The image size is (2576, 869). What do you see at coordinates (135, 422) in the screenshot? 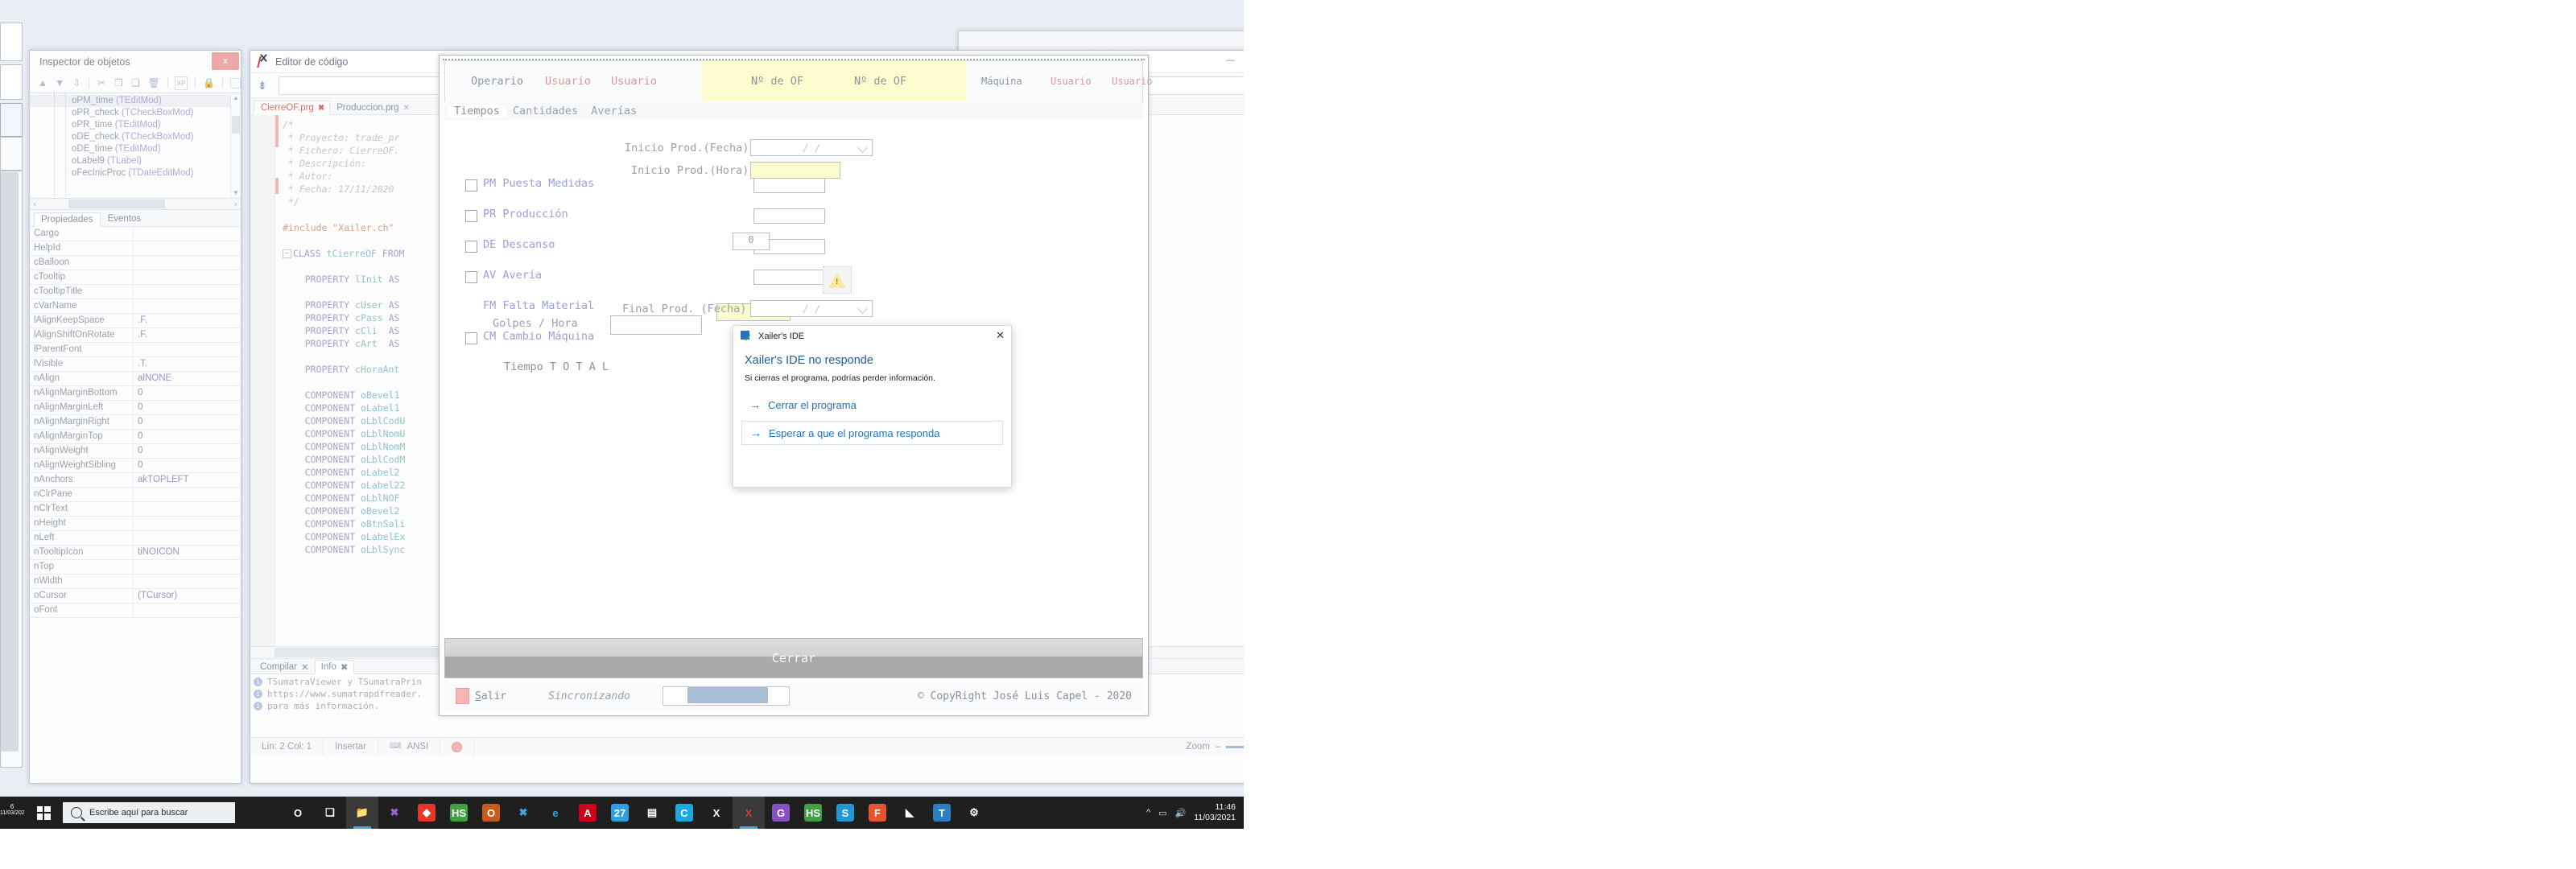
I see `property-row: nAlignMarginRight 0` at bounding box center [135, 422].